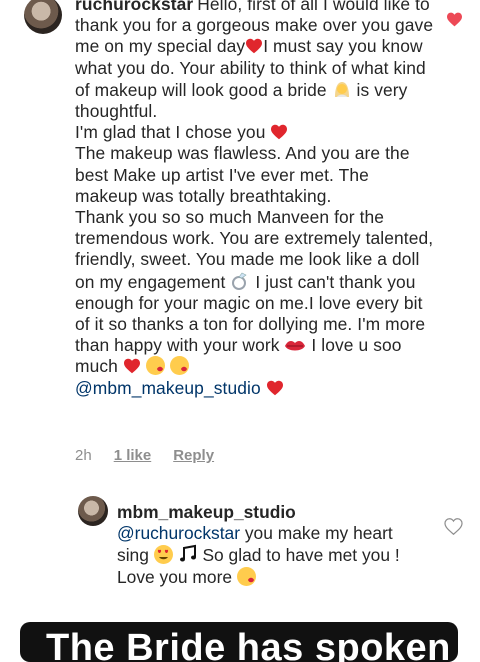  Describe the element at coordinates (193, 455) in the screenshot. I see `reply-button: Reply` at that location.